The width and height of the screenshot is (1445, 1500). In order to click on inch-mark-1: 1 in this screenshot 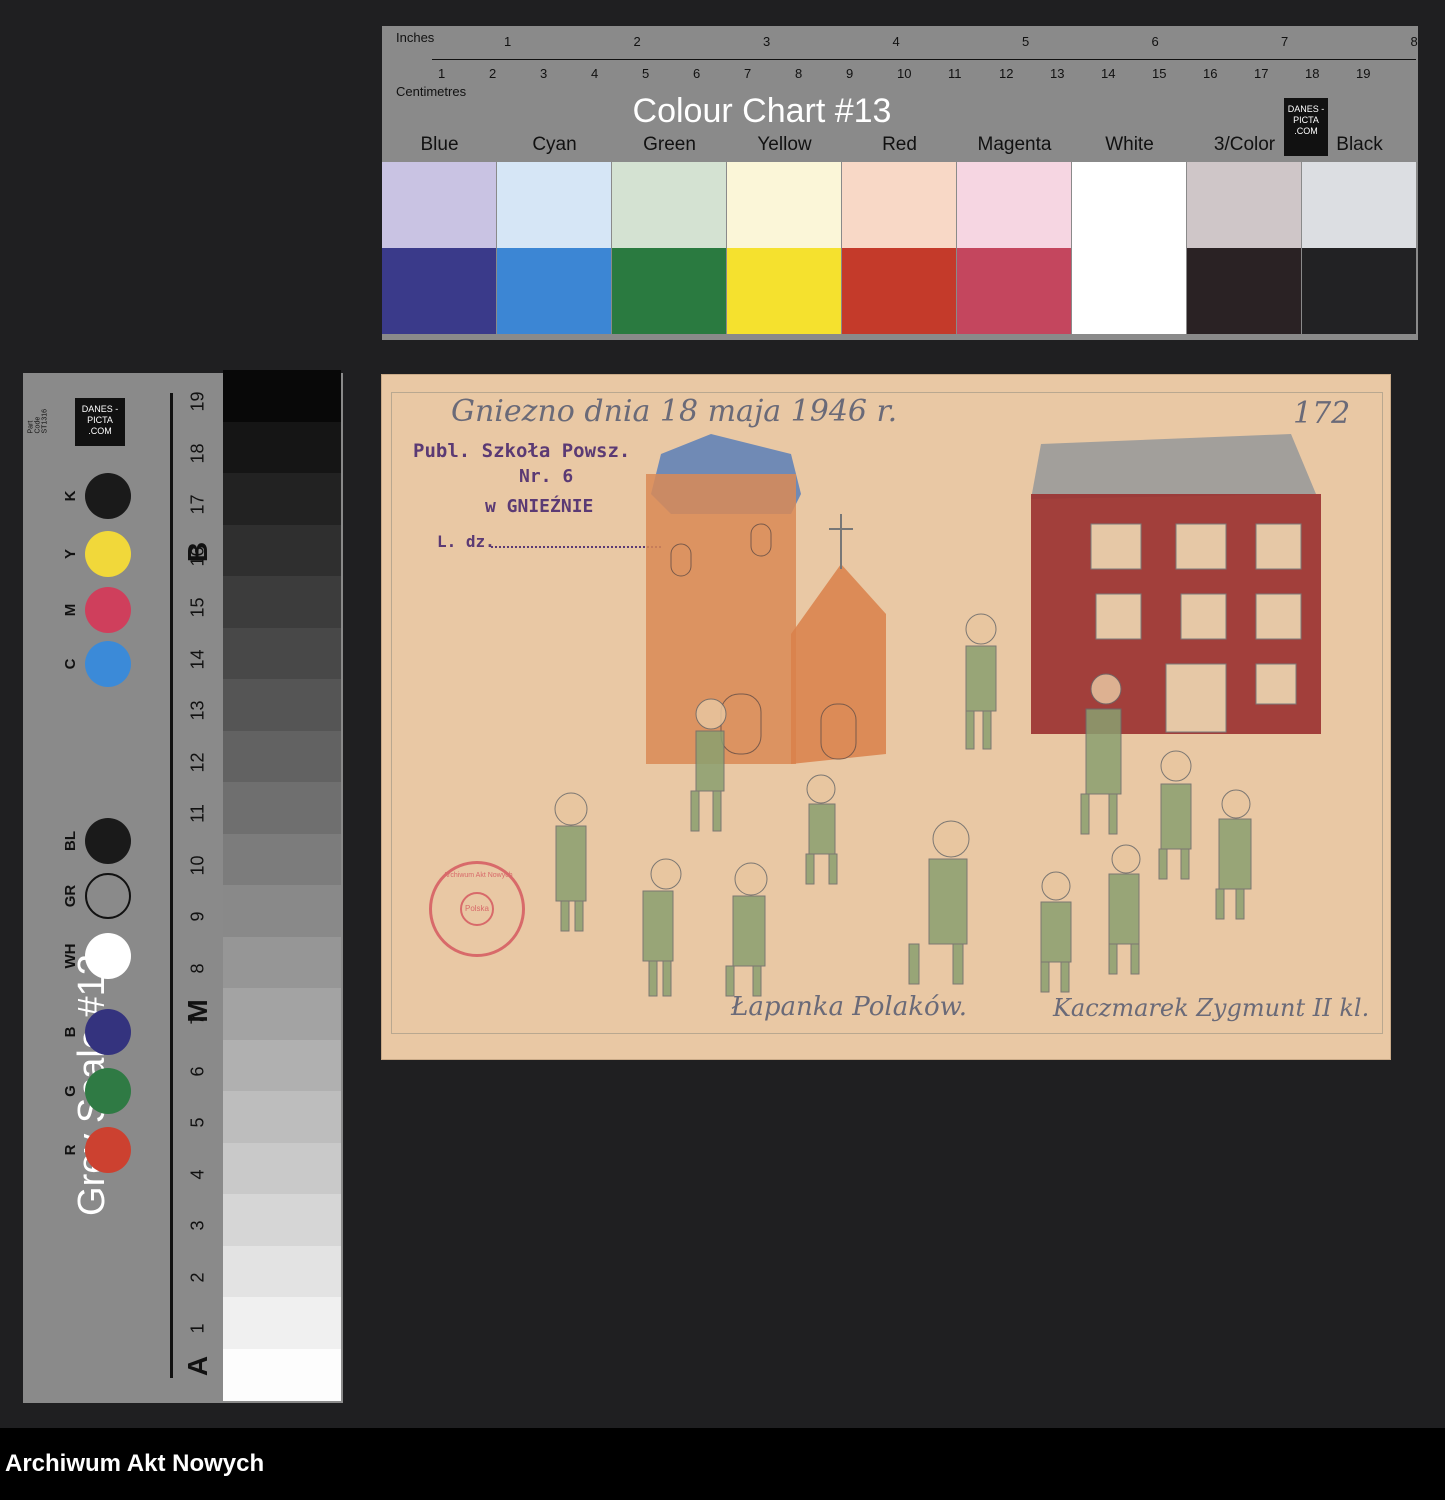, I will do `click(508, 41)`.